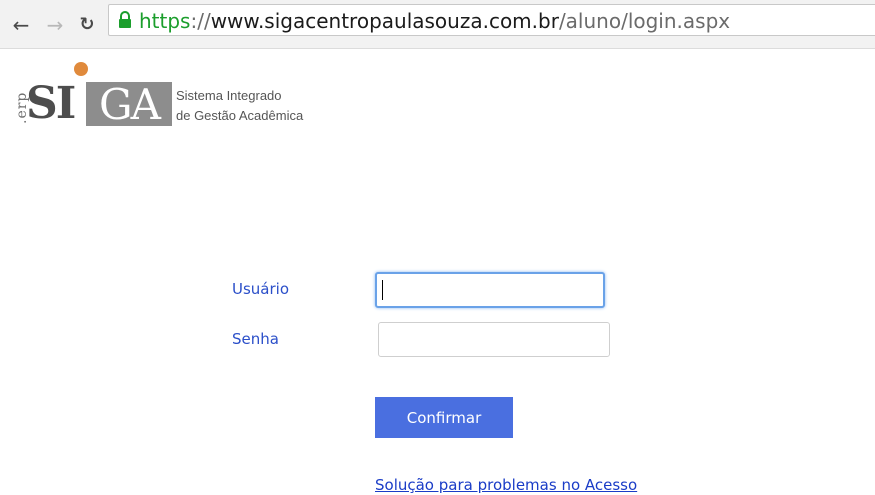 The height and width of the screenshot is (495, 875). I want to click on reload-icon: ↻, so click(87, 25).